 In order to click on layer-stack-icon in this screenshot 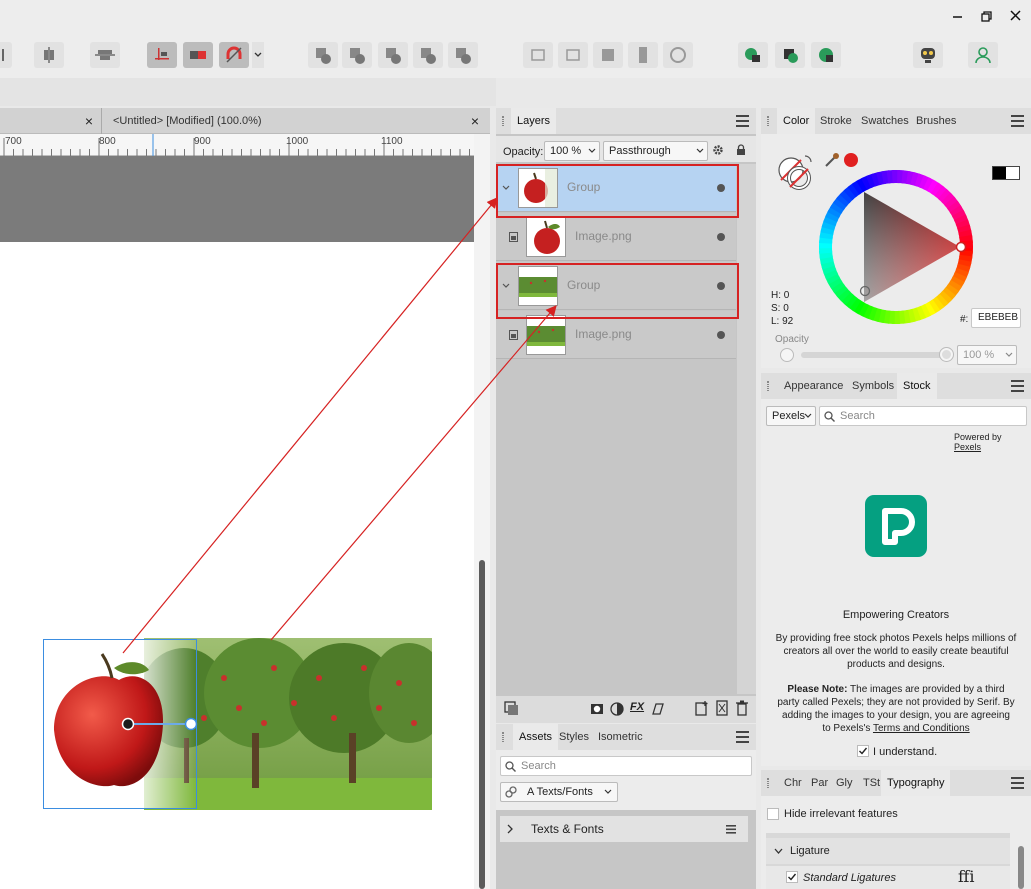, I will do `click(512, 709)`.